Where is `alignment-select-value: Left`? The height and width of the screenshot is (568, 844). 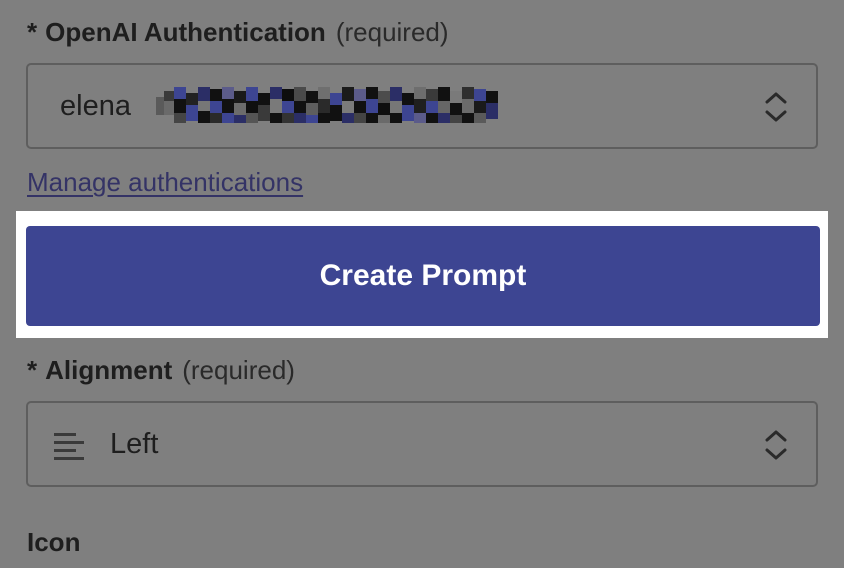
alignment-select-value: Left is located at coordinates (134, 444).